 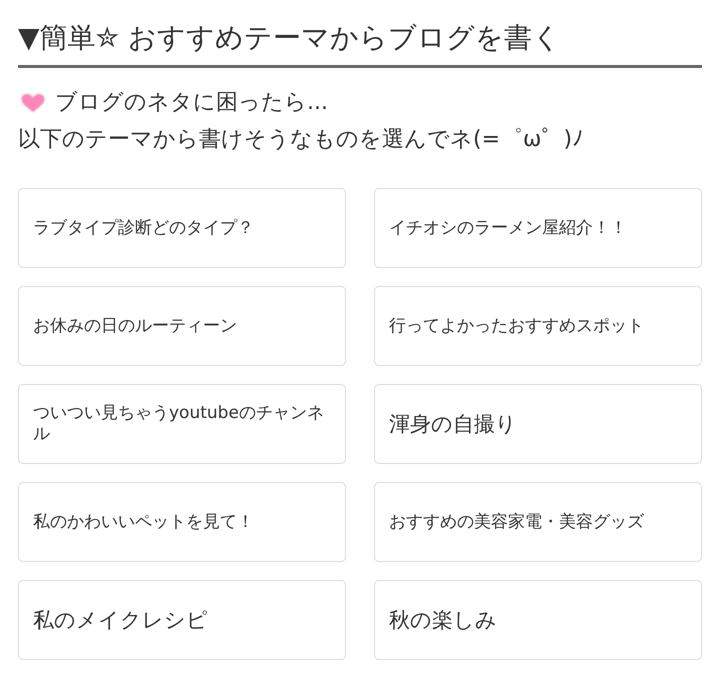 What do you see at coordinates (182, 620) in the screenshot?
I see `theme-button: 私のメイクレシピ` at bounding box center [182, 620].